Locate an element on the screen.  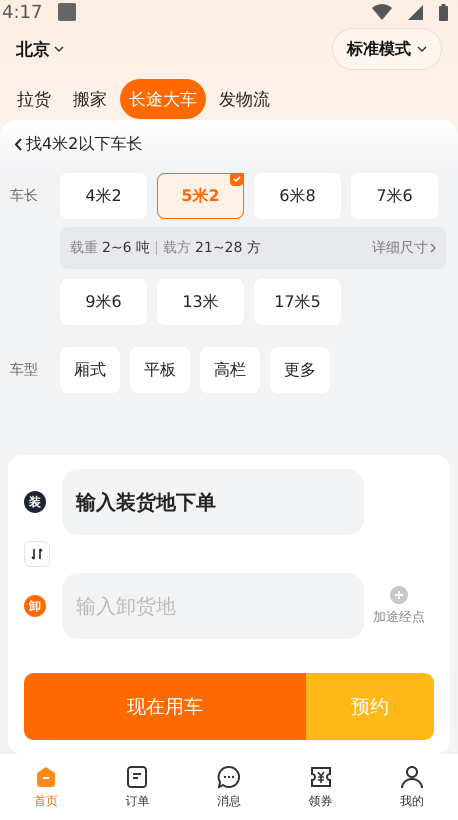
swap-button is located at coordinates (37, 554).